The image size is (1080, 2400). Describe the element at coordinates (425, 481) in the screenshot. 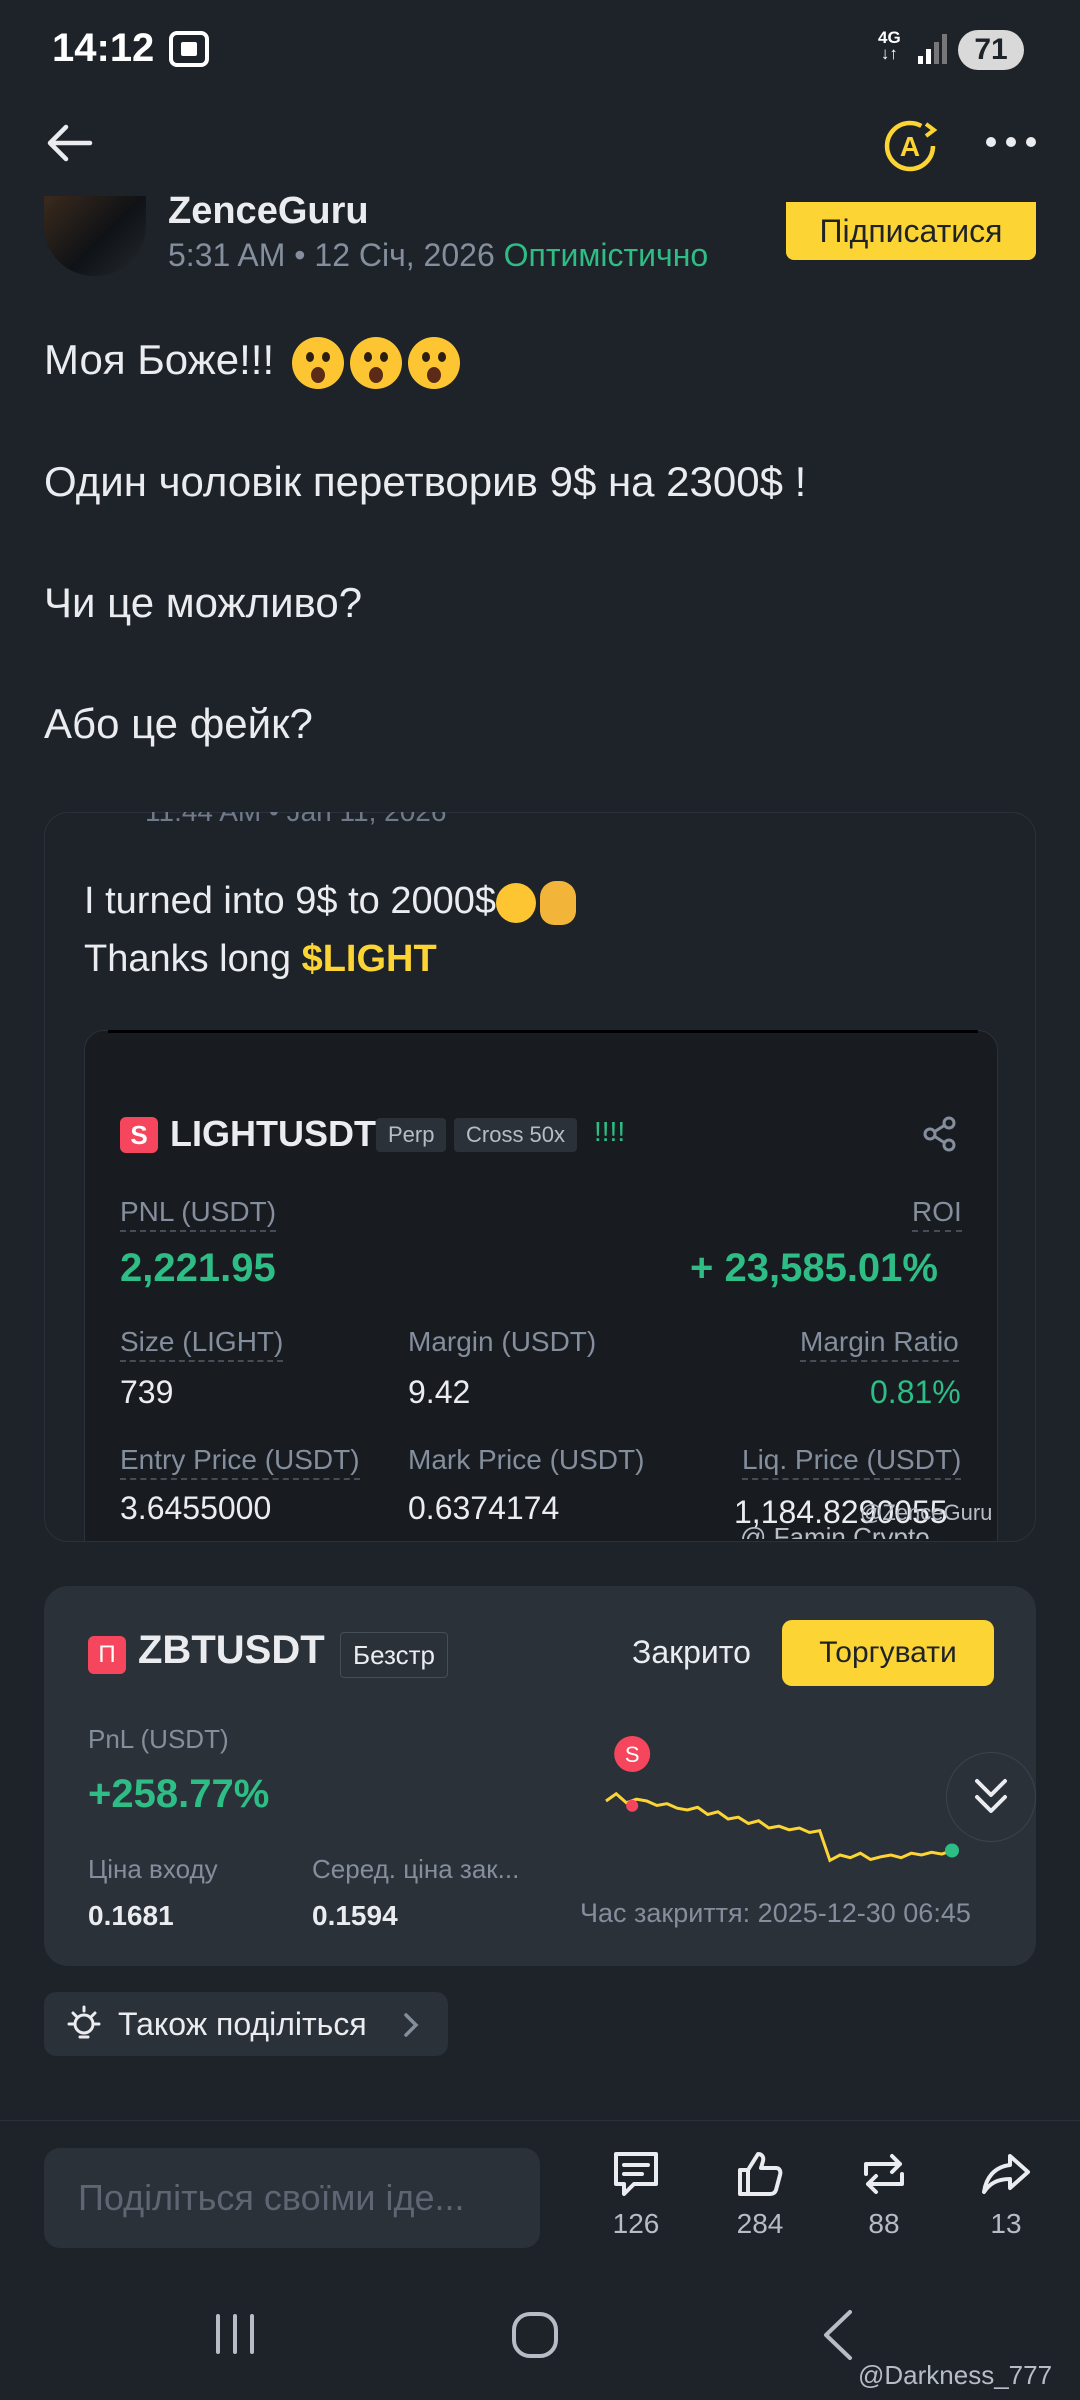

I see `post-line-2: Один чоловік перетворив 9$ на 2300$ !` at that location.